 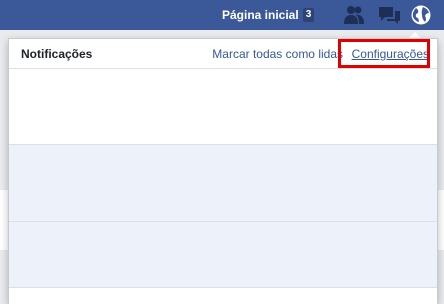 What do you see at coordinates (384, 53) in the screenshot?
I see `settings-highlight-box` at bounding box center [384, 53].